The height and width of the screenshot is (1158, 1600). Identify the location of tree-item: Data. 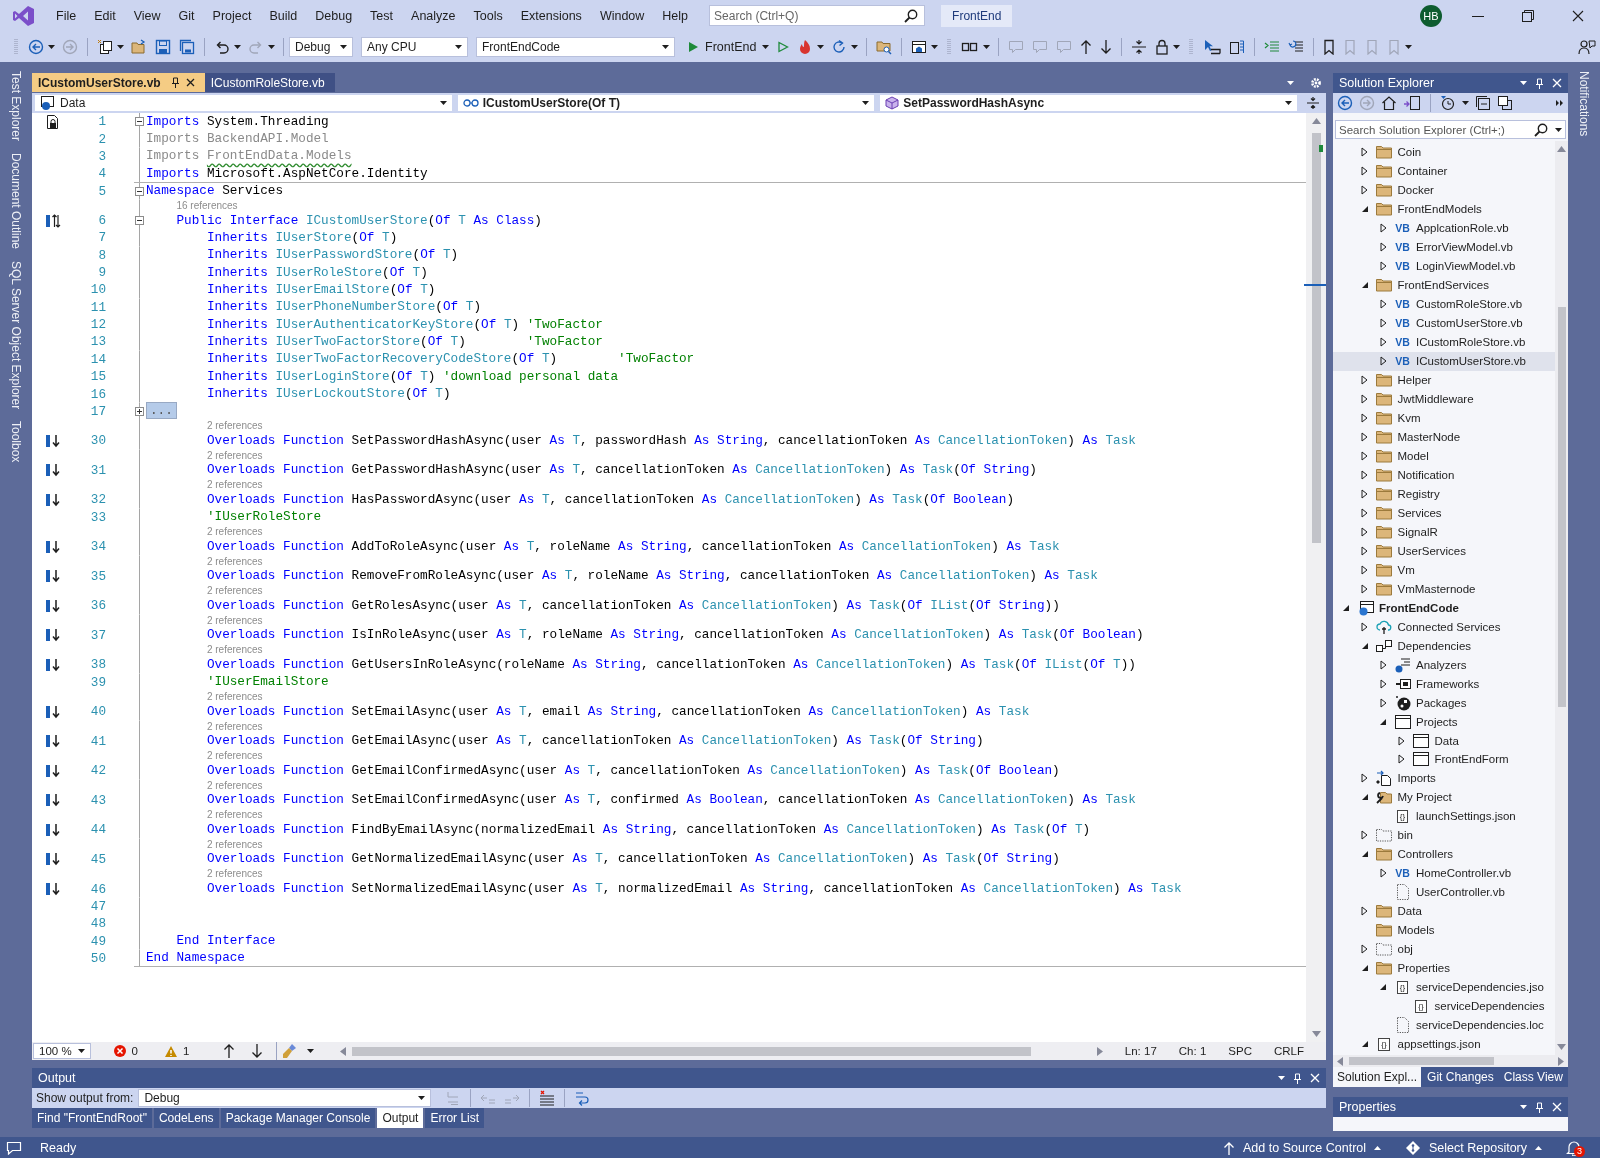
(1444, 911).